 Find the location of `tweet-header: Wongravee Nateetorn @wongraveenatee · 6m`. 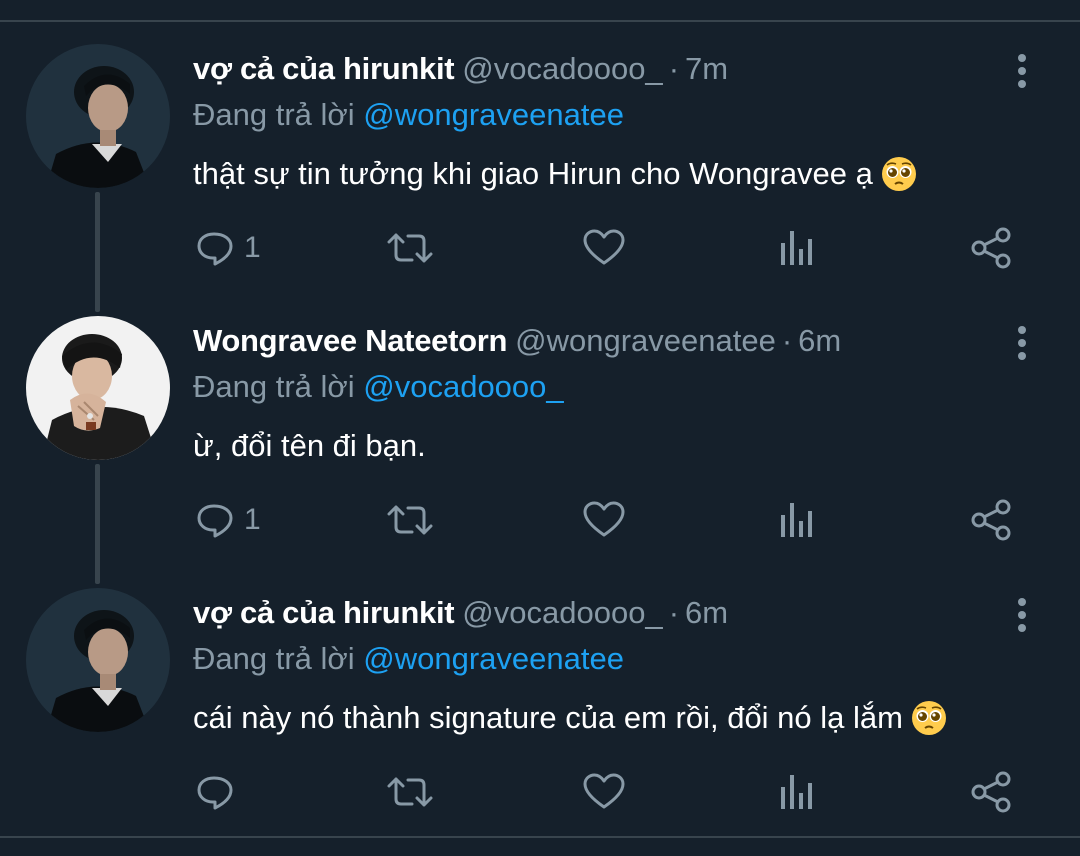

tweet-header: Wongravee Nateetorn @wongraveenatee · 6m is located at coordinates (517, 343).